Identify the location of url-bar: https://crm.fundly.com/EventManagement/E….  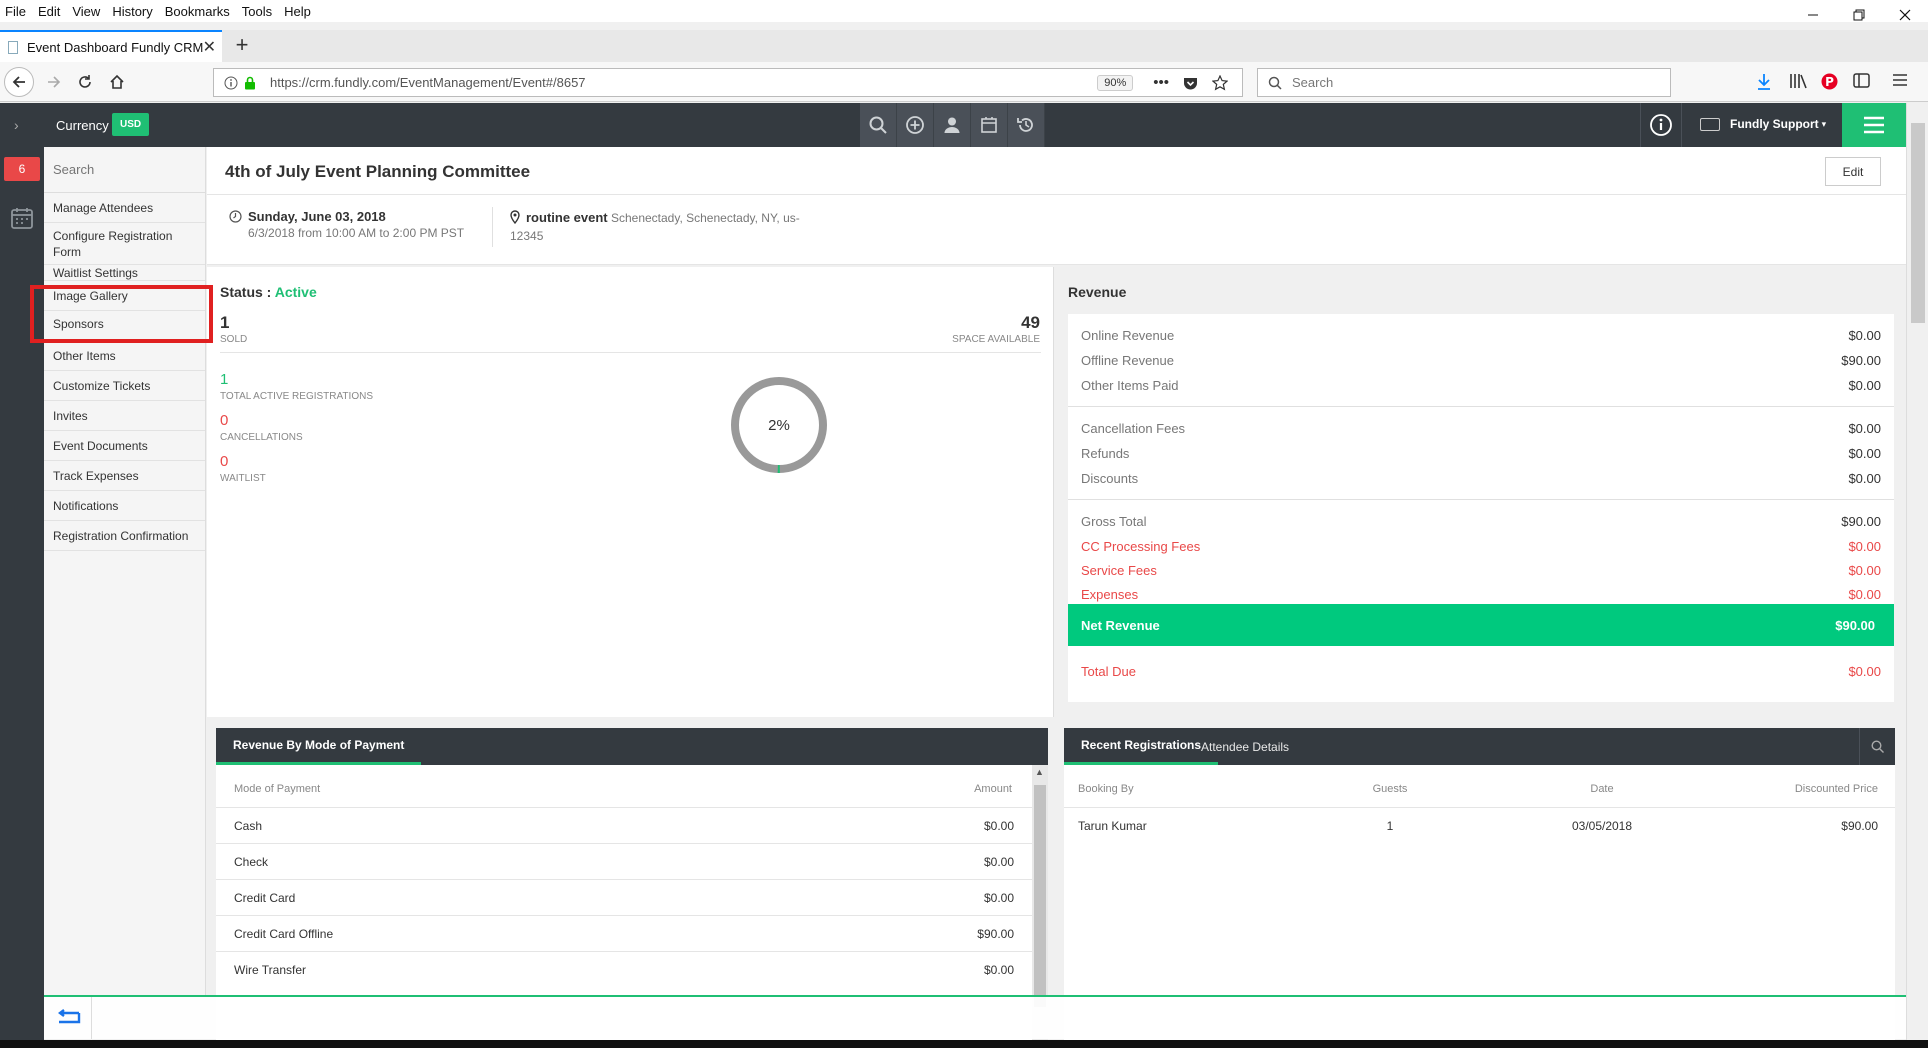
(728, 82).